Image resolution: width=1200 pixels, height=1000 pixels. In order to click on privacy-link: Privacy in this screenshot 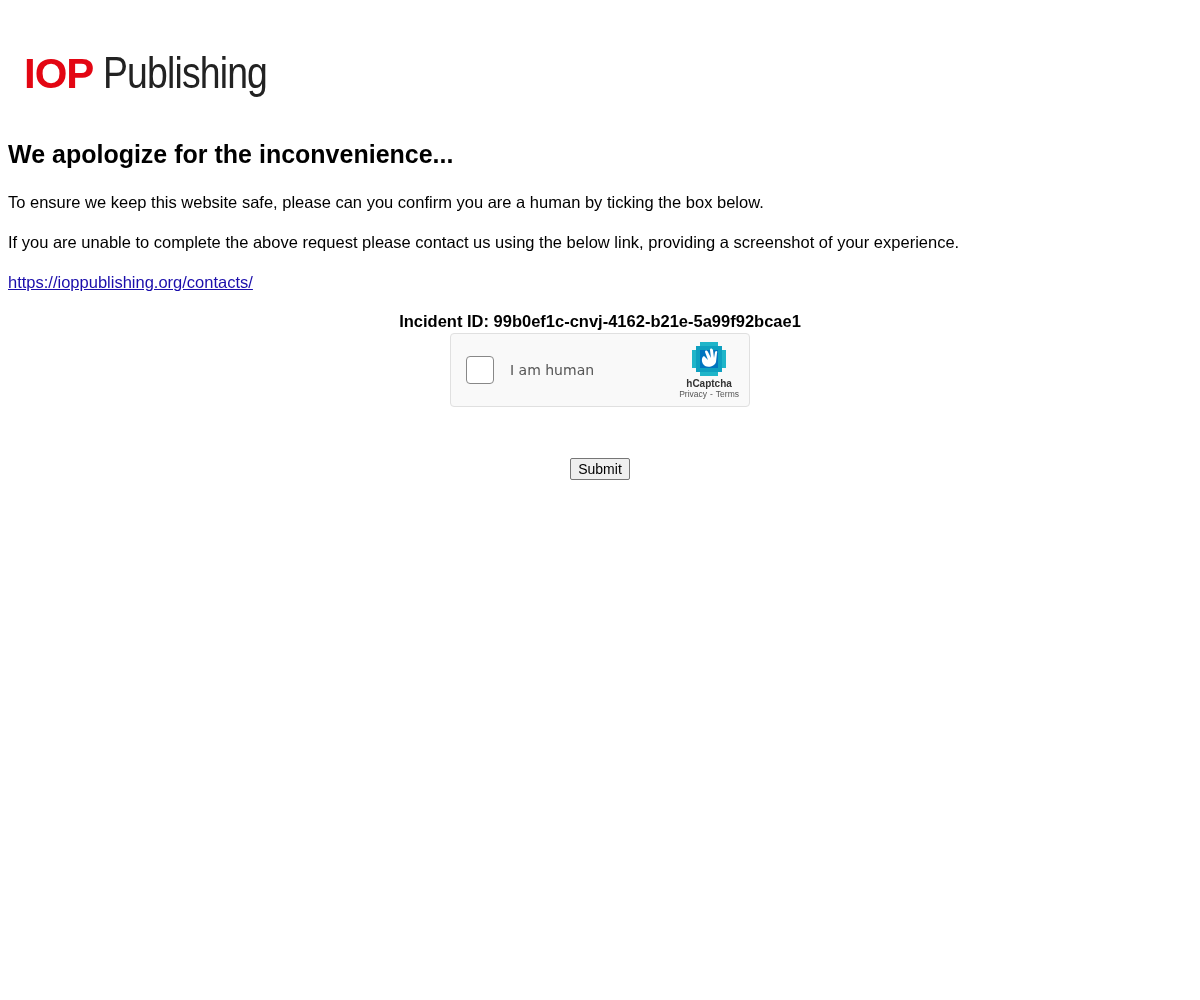, I will do `click(693, 393)`.